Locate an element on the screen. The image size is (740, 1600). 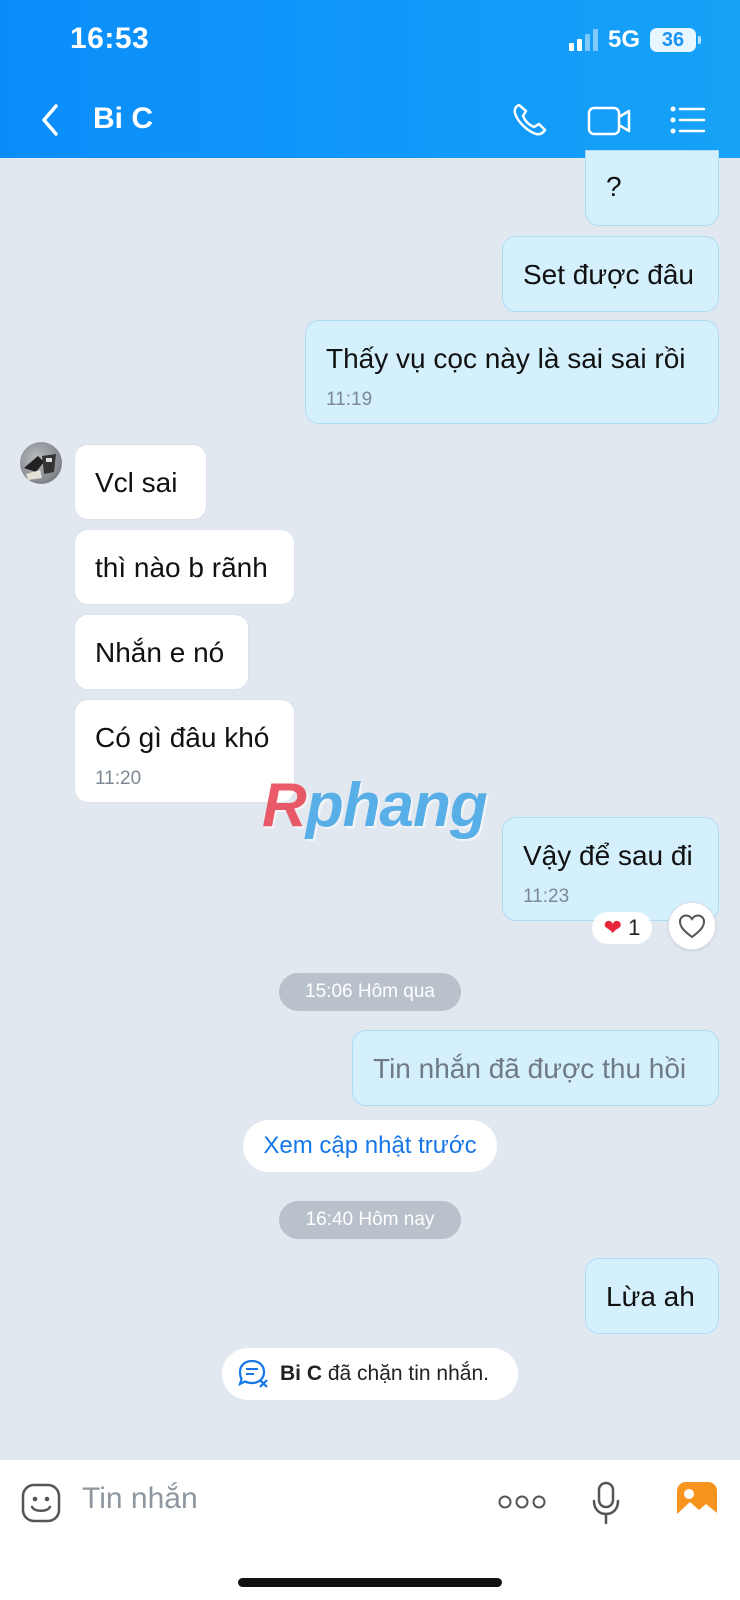
message-text: Có gì đâu khó is located at coordinates (182, 737).